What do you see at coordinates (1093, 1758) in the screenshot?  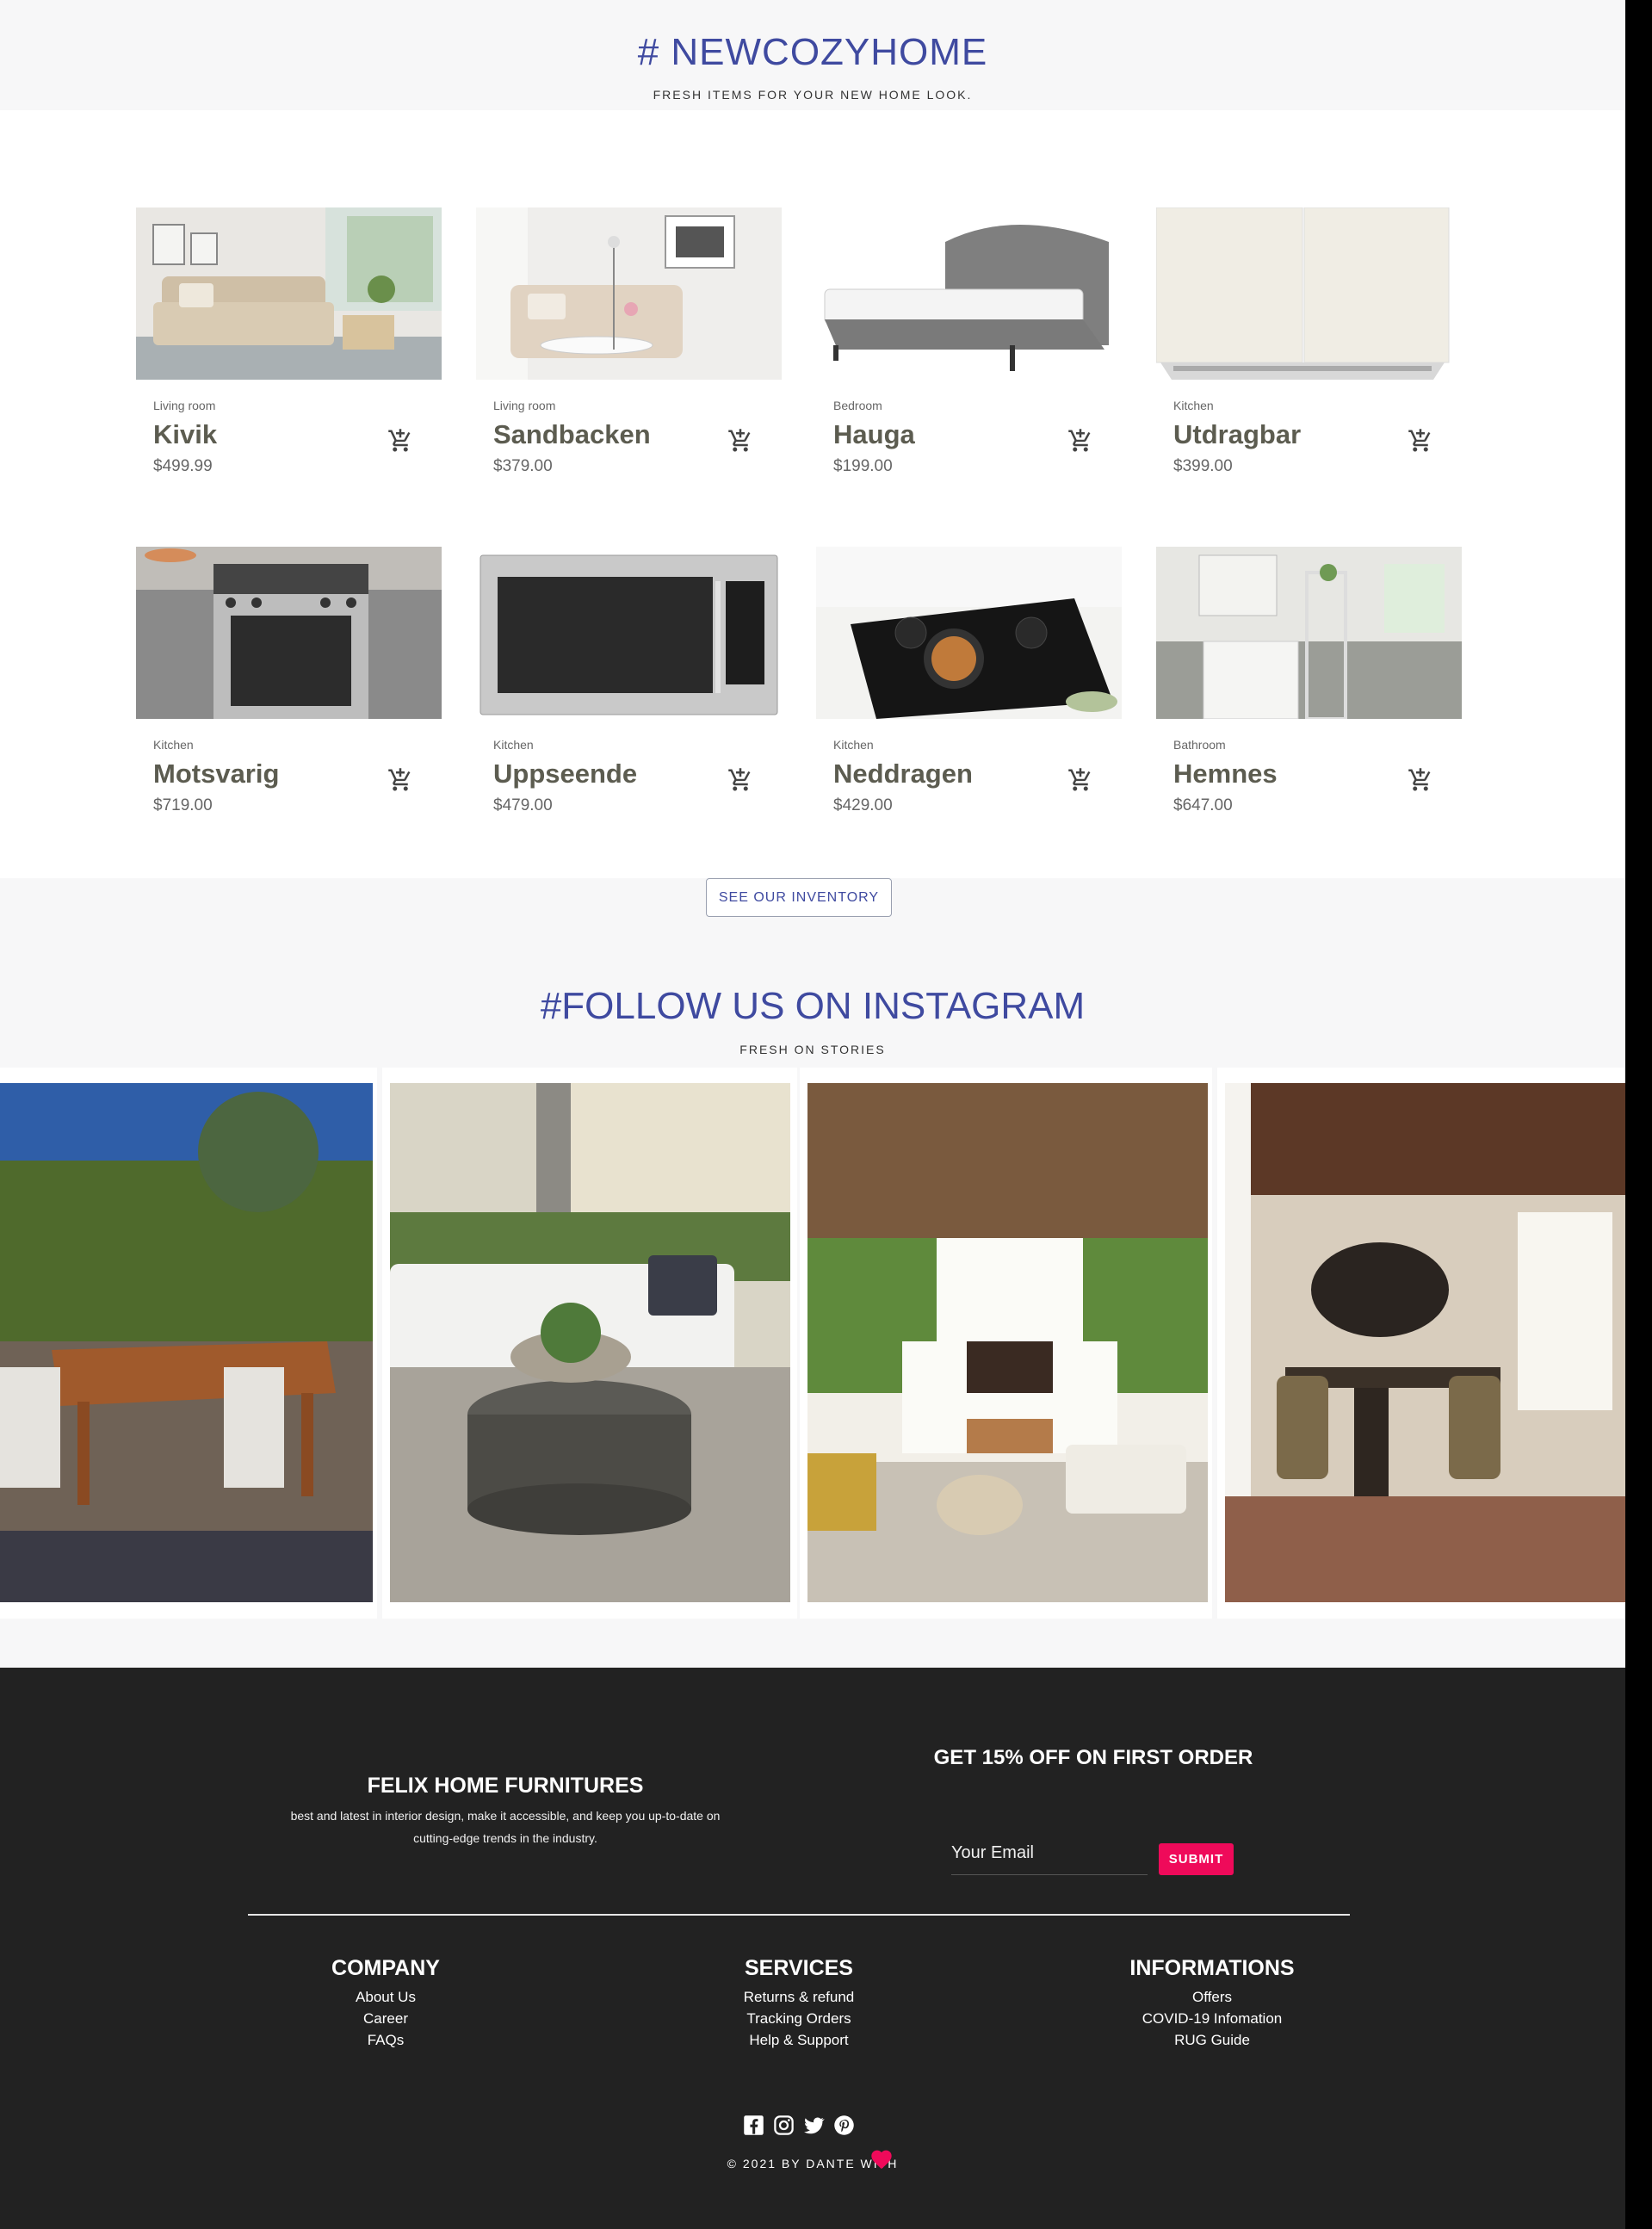 I see `newsletter-promo: GET 15% OFF ON FIRST ORDER` at bounding box center [1093, 1758].